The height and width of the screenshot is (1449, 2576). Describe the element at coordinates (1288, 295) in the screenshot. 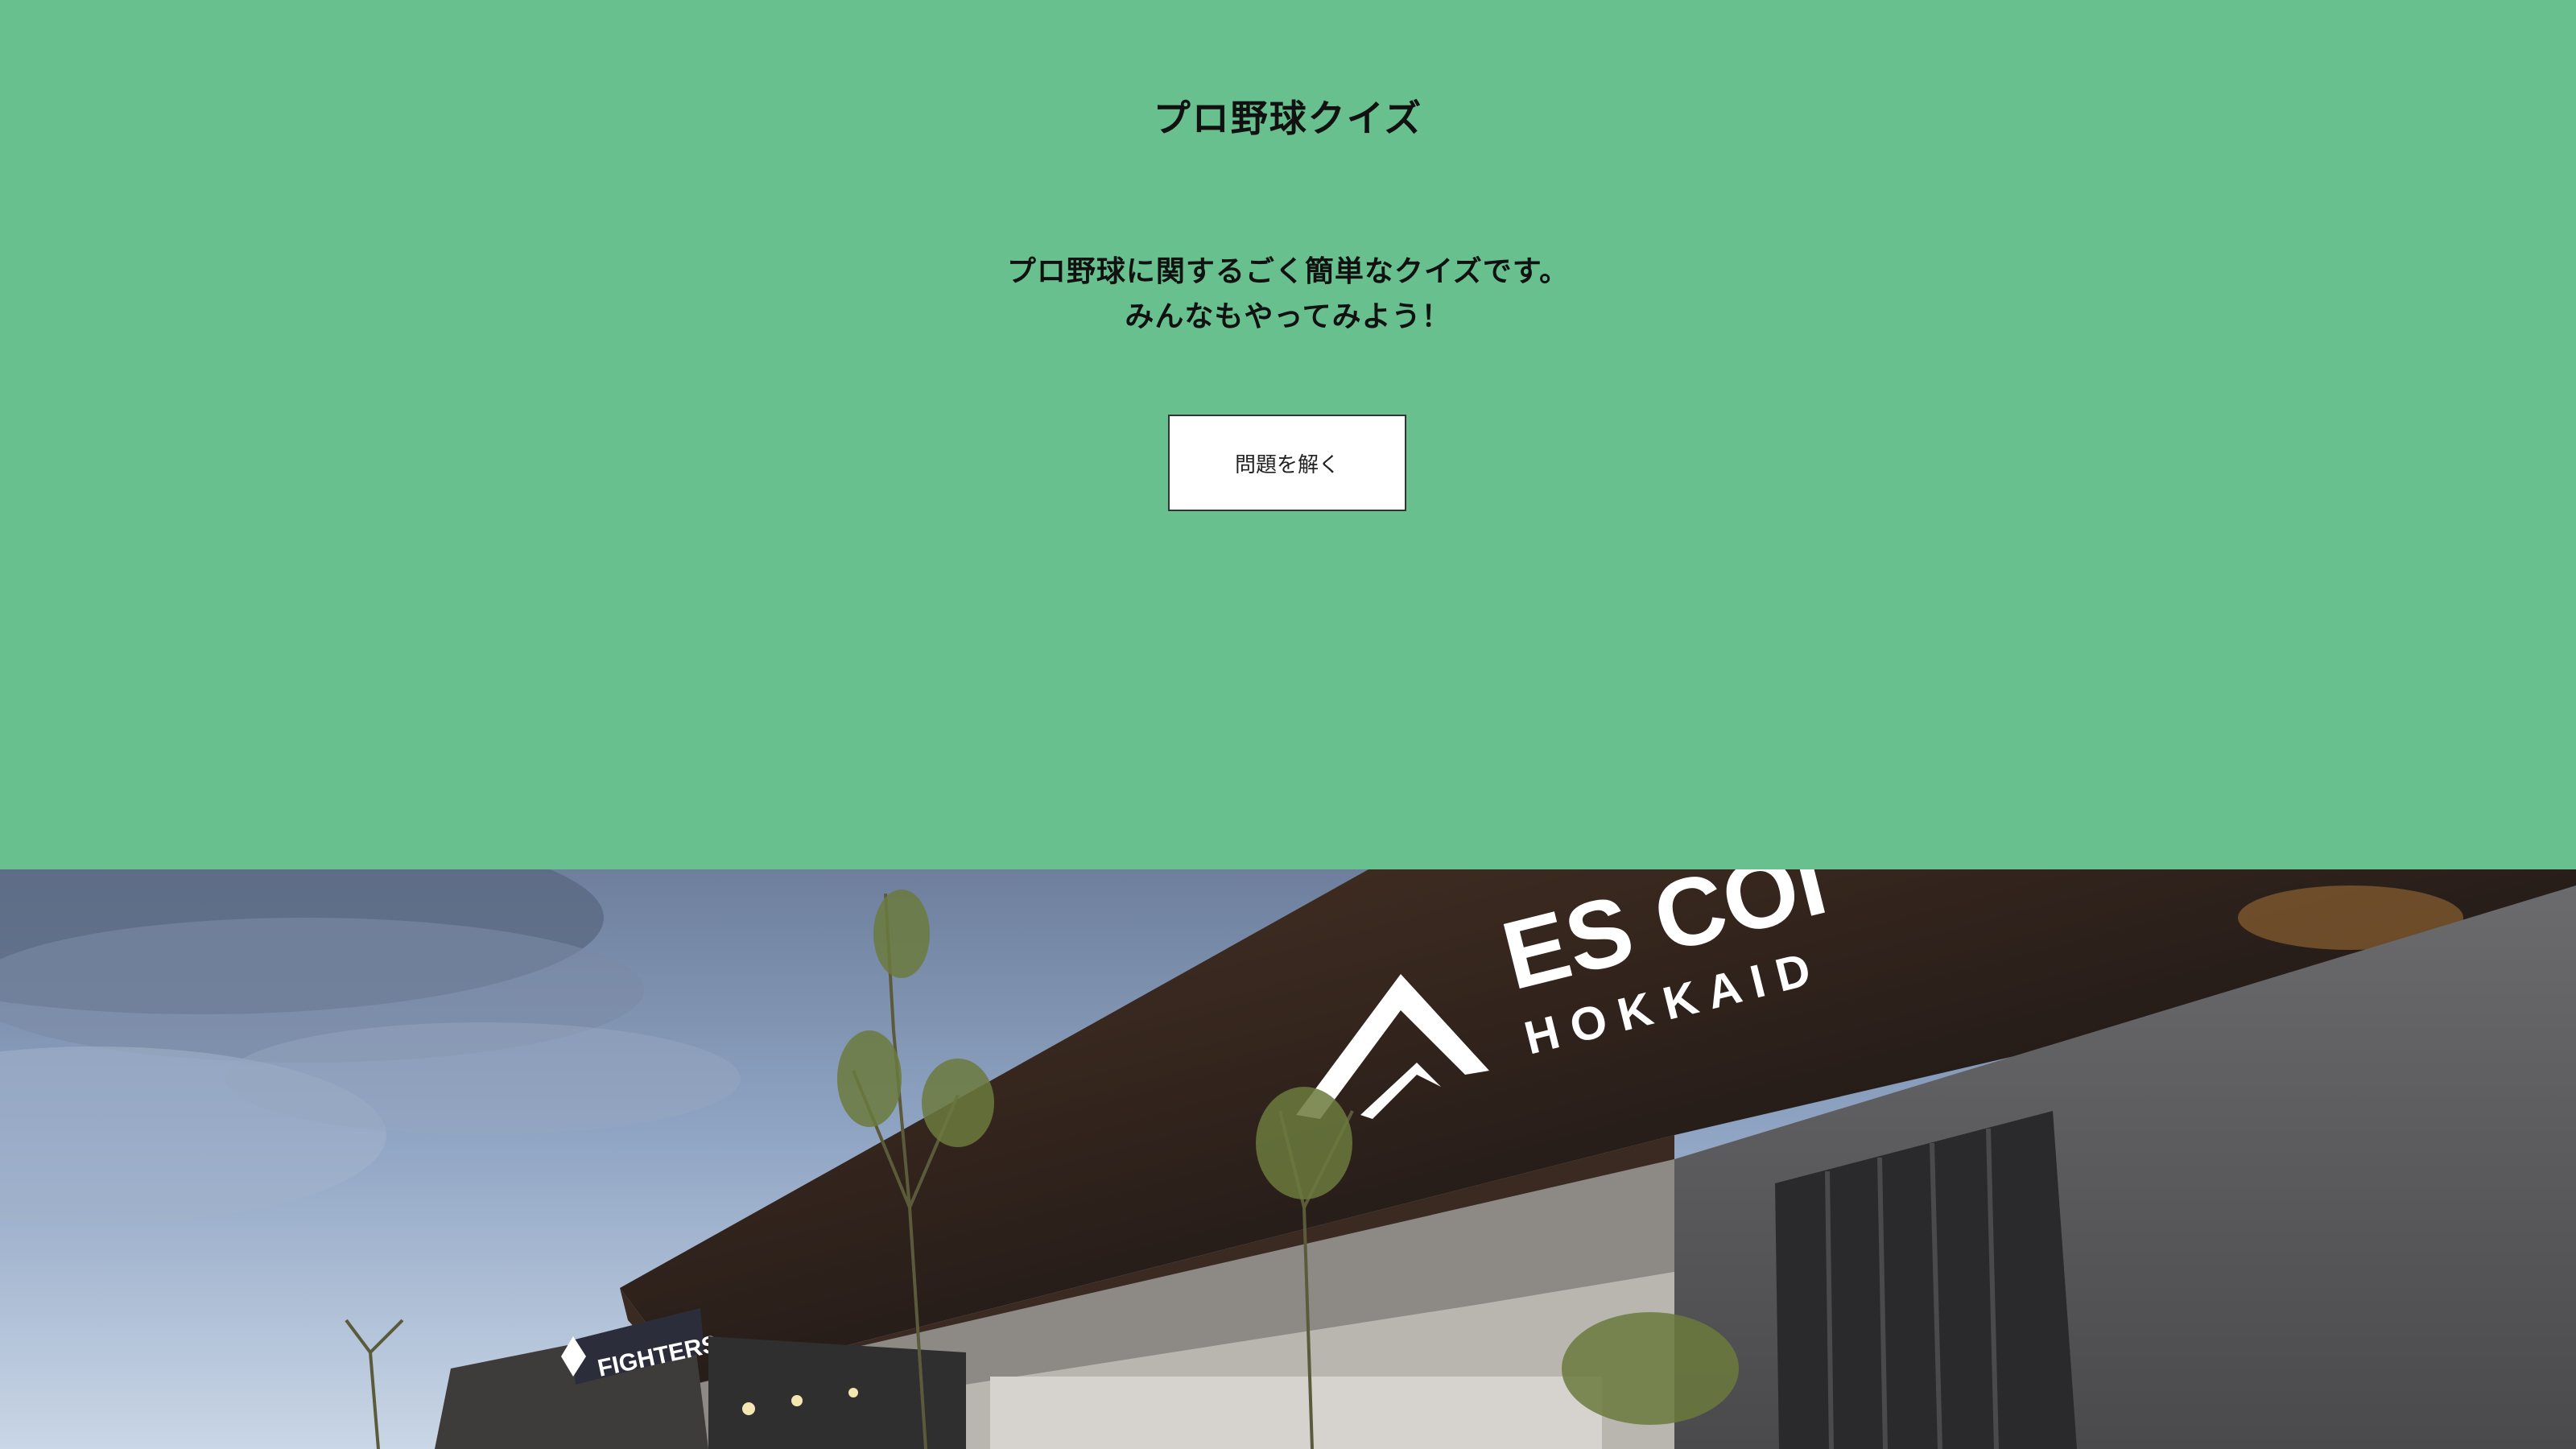

I see `intro-description: プロ野球に関するごく簡単なクイズです。 みんなもやってみよう！` at that location.